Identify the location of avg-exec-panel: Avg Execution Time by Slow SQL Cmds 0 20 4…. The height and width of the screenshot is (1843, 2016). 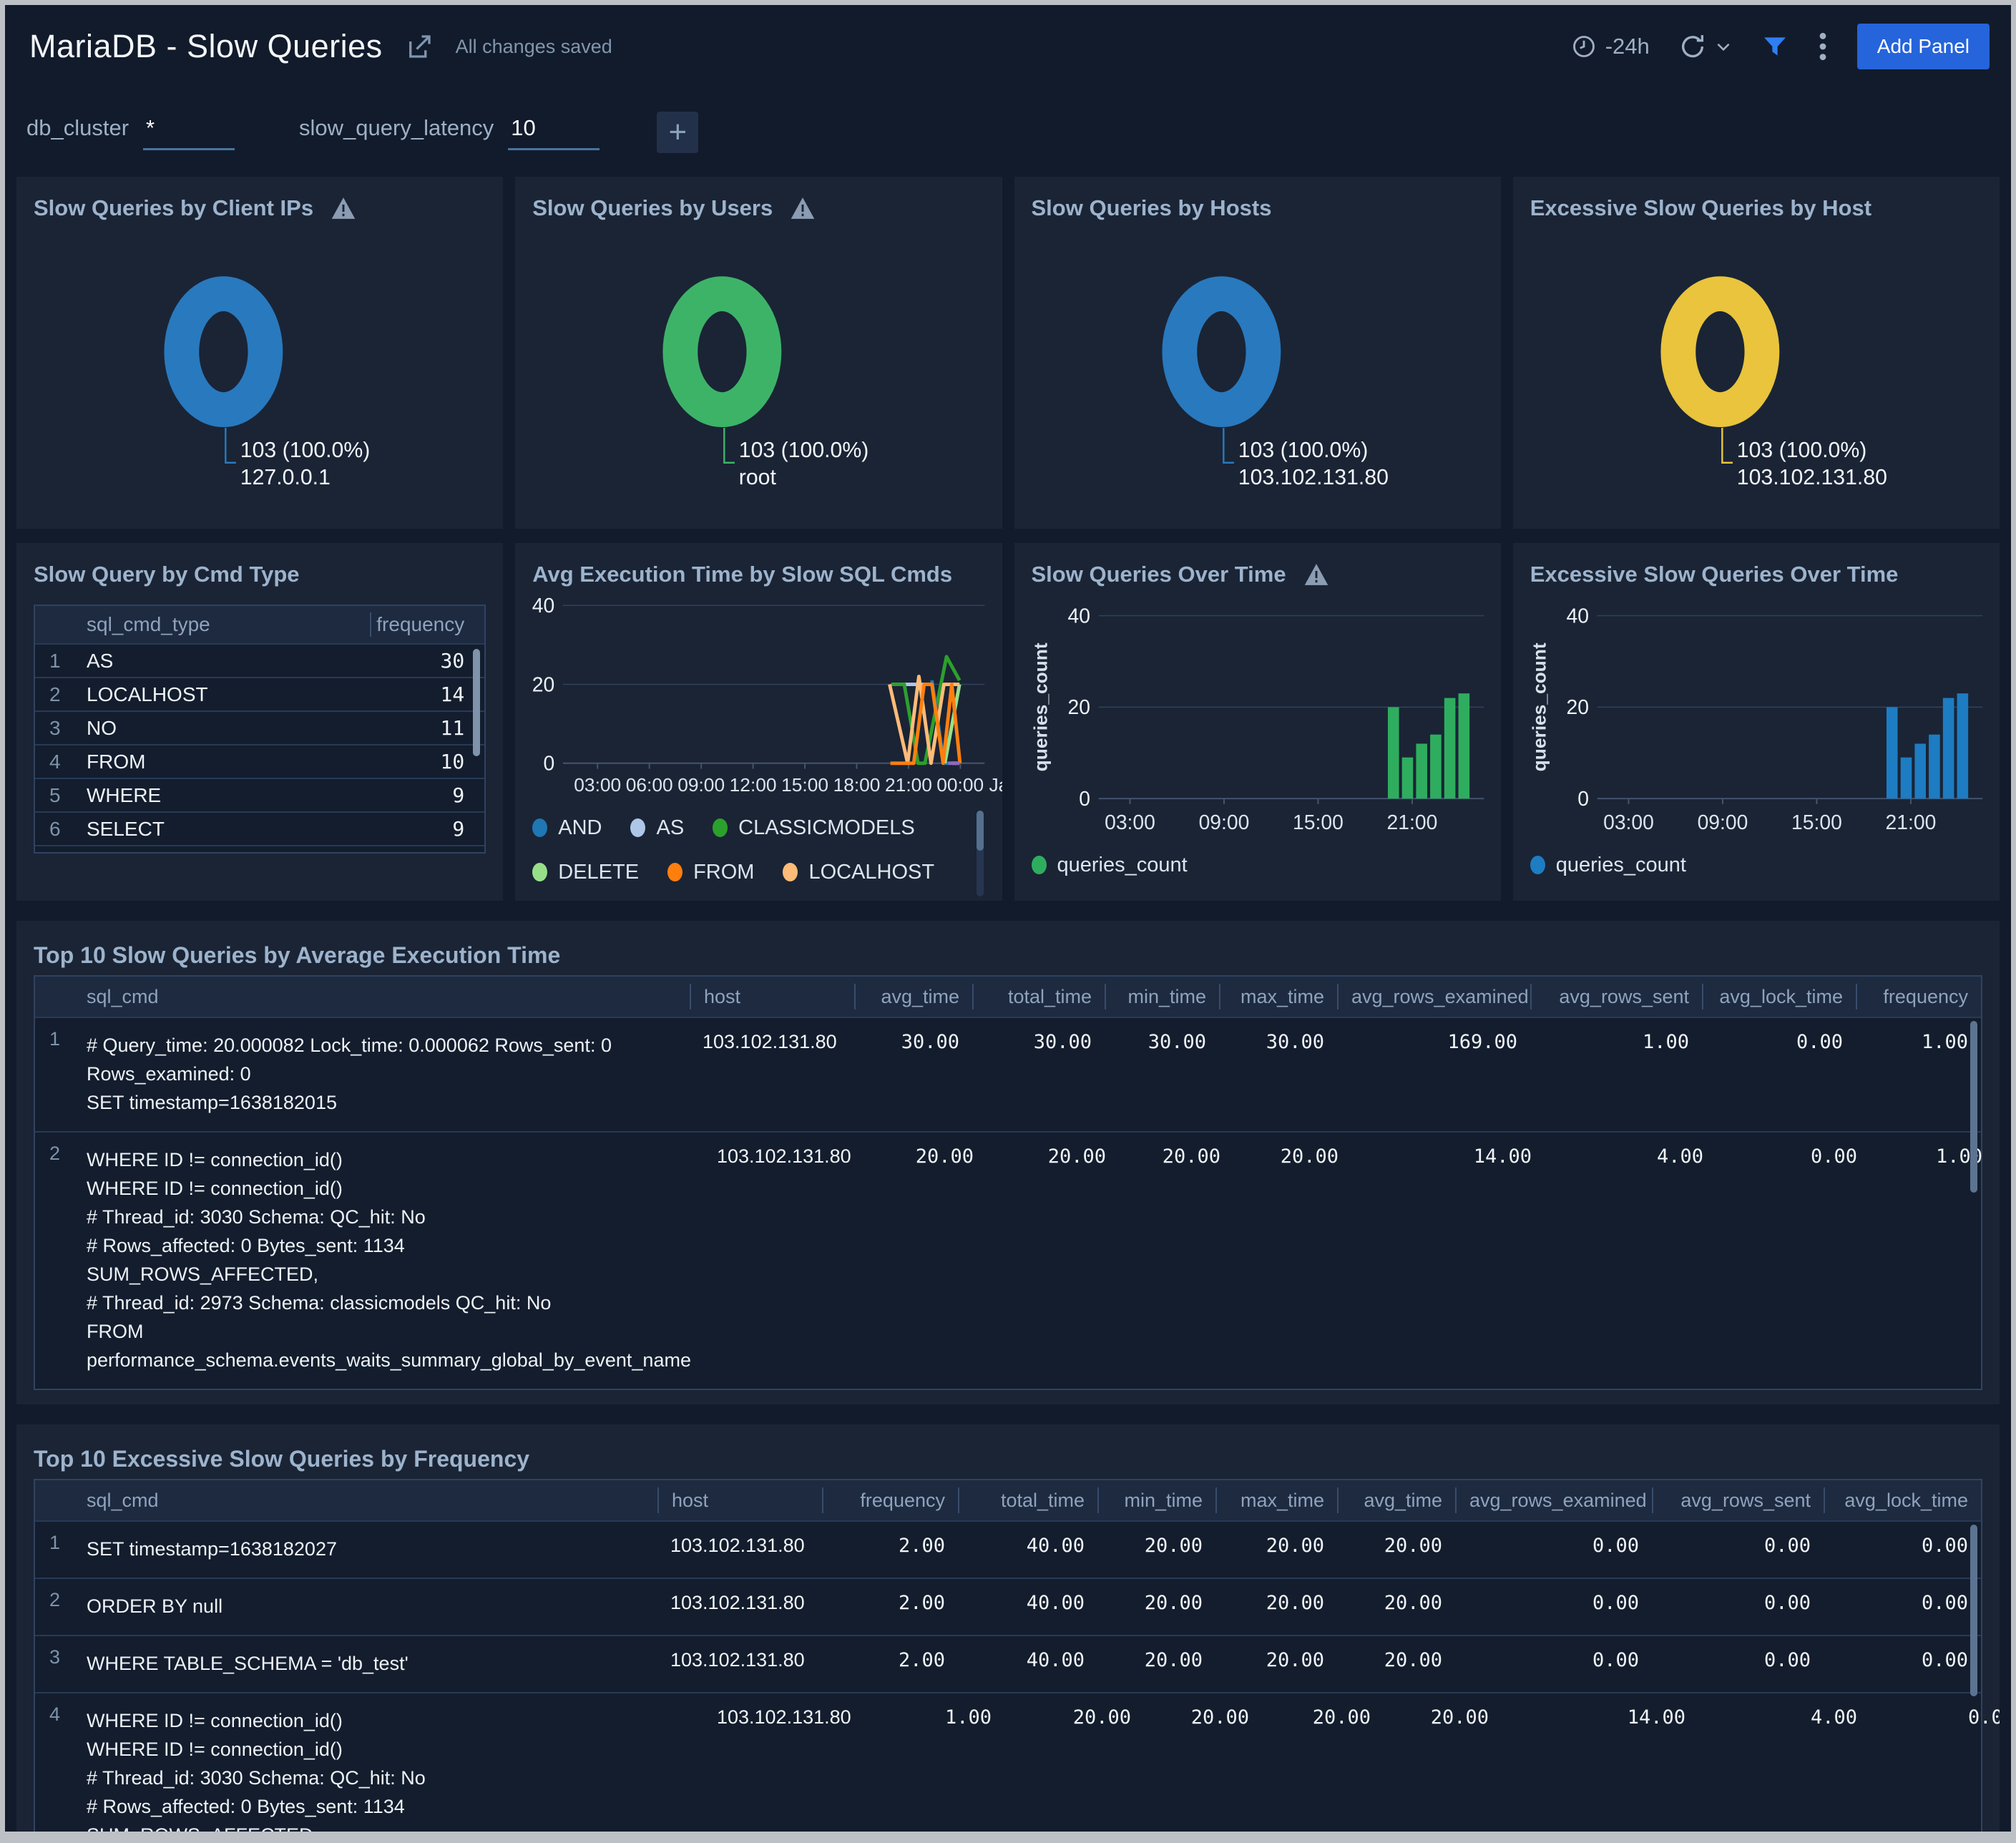
(758, 722).